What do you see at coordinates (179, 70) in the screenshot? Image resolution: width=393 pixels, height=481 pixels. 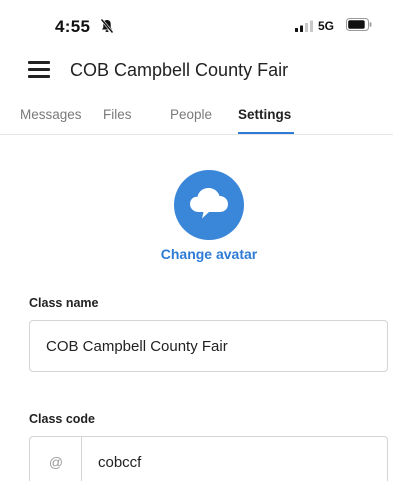 I see `page-title: COB Campbell County Fair` at bounding box center [179, 70].